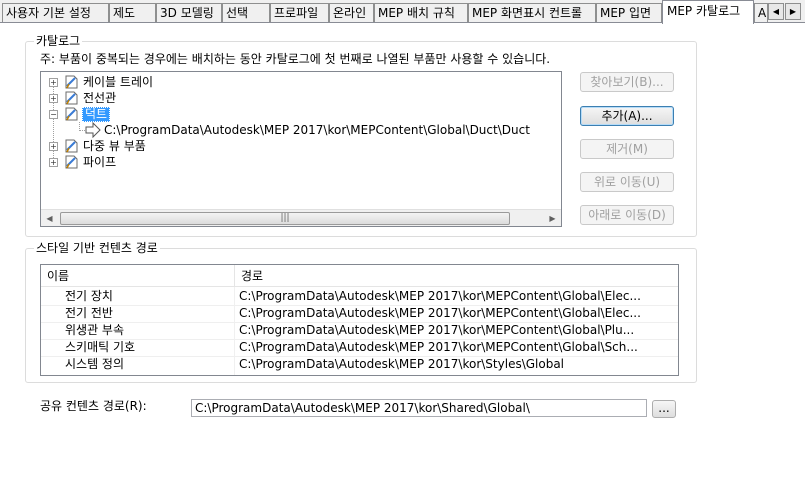 This screenshot has width=805, height=479. What do you see at coordinates (97, 248) in the screenshot?
I see `style-paths-group-label: 스타일 기반 컨텐츠 경로` at bounding box center [97, 248].